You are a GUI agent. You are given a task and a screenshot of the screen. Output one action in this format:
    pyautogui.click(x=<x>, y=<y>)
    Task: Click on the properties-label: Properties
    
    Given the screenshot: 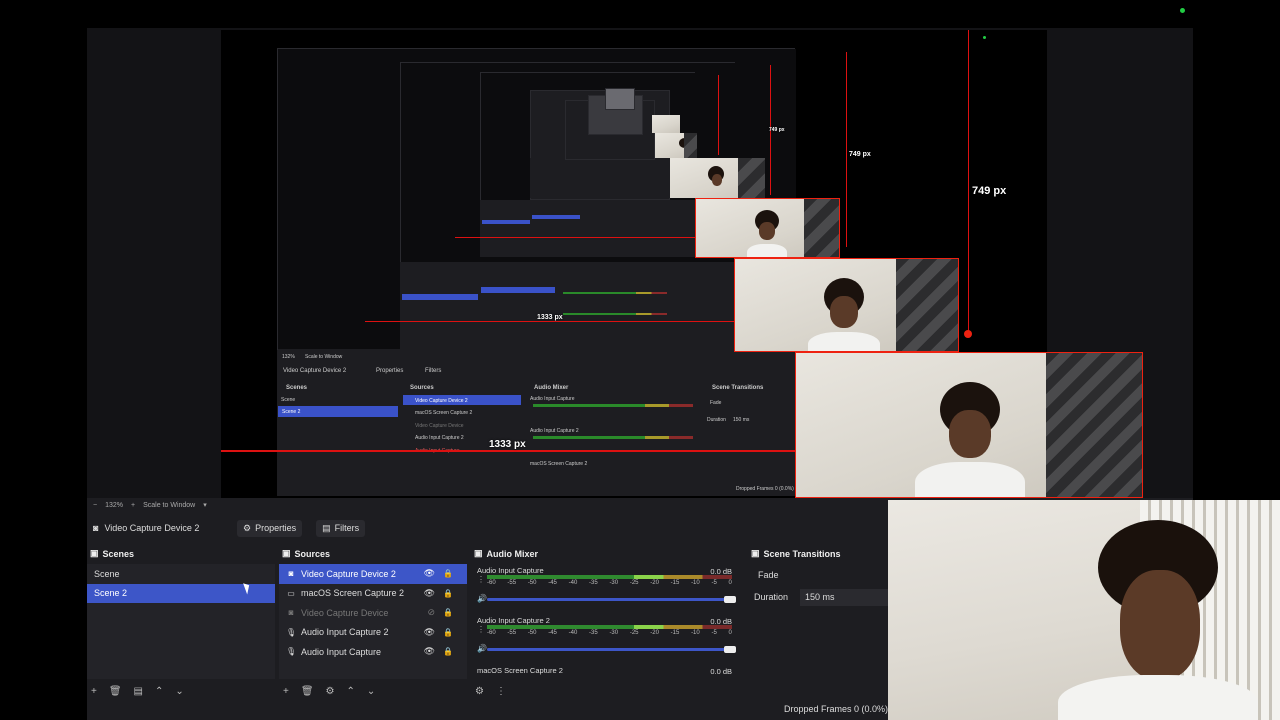 What is the action you would take?
    pyautogui.click(x=276, y=528)
    